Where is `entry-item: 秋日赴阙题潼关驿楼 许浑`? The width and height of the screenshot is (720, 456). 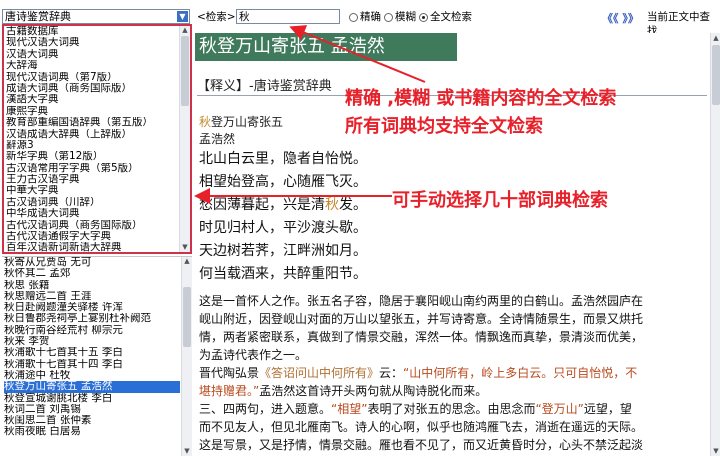 entry-item: 秋日赴阙题潼关驿楼 许浑 is located at coordinates (92, 307).